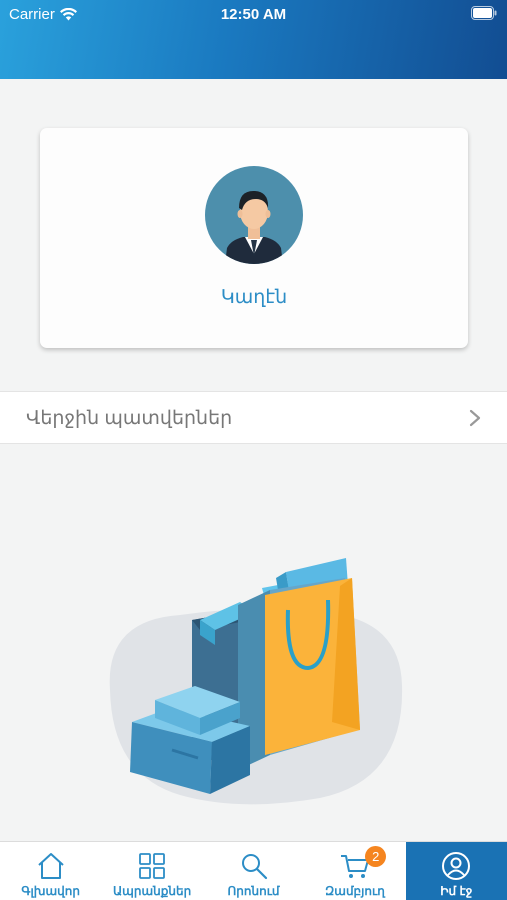  I want to click on tab-home: Գլխավոր, so click(50, 871).